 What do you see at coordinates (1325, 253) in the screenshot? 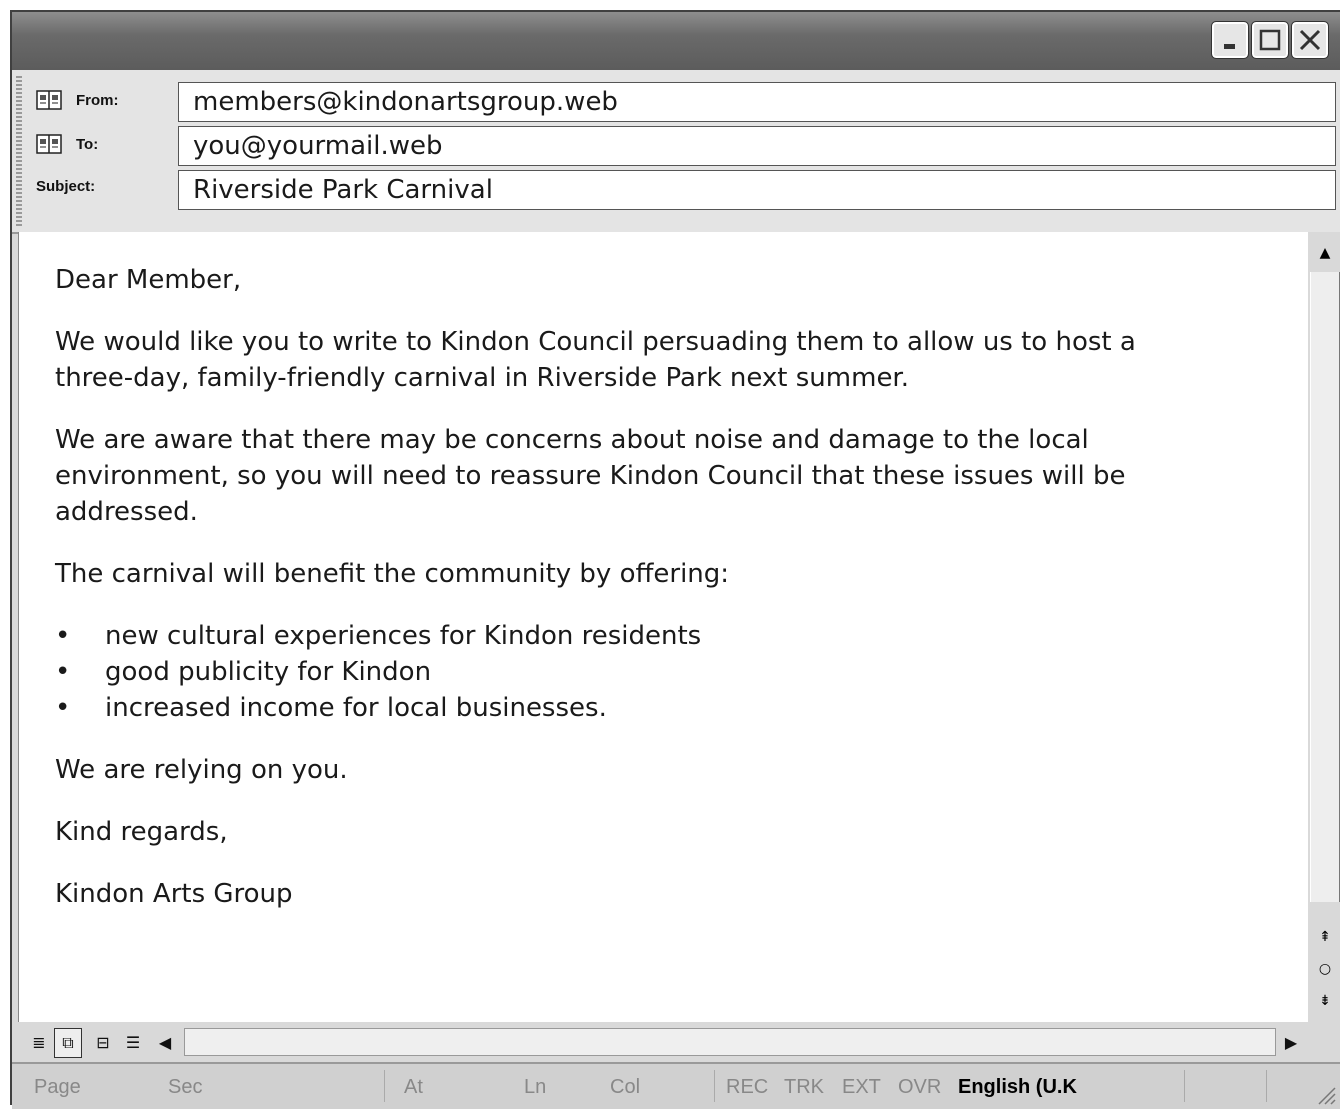
I see `scroll-up-arrow-icon: ▲` at bounding box center [1325, 253].